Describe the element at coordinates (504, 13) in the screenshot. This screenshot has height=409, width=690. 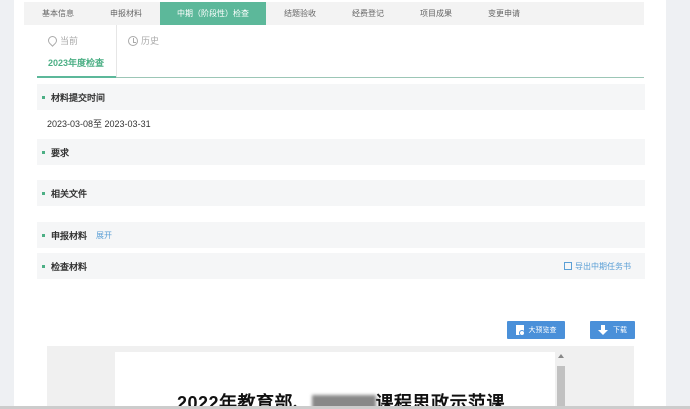
I see `tab-change-request: 变更申请` at that location.